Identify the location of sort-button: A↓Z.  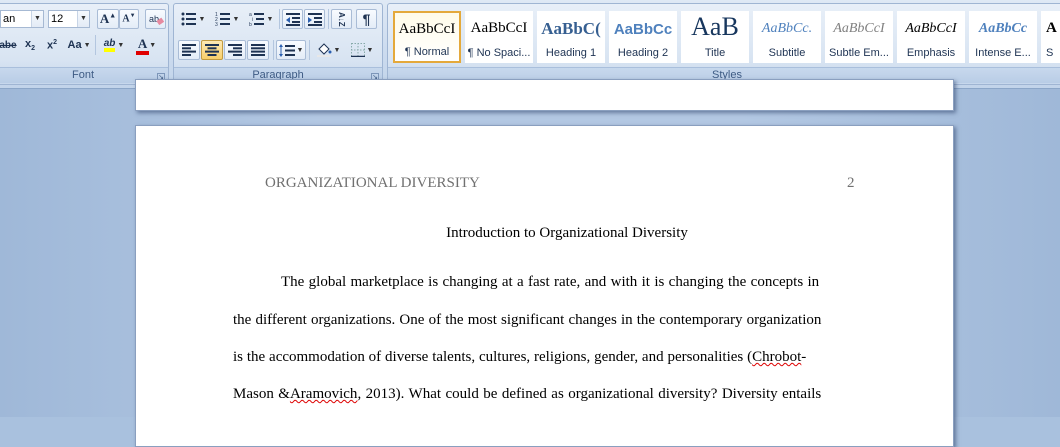
(341, 19).